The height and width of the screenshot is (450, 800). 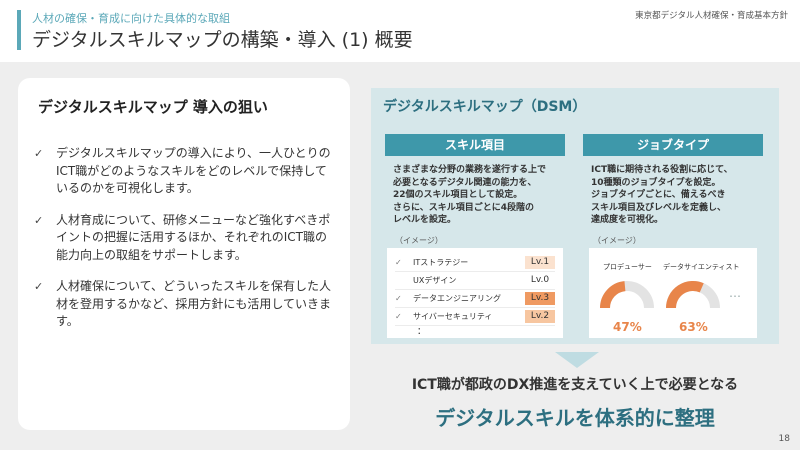 What do you see at coordinates (475, 145) in the screenshot?
I see `skill-column-header: スキル項目` at bounding box center [475, 145].